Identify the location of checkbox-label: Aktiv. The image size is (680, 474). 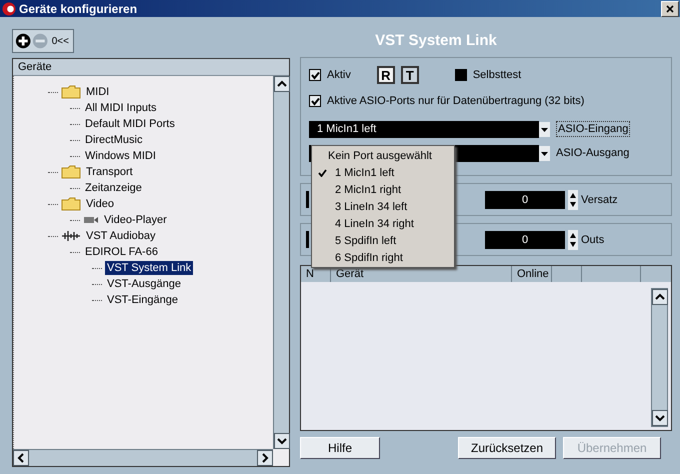
(339, 75).